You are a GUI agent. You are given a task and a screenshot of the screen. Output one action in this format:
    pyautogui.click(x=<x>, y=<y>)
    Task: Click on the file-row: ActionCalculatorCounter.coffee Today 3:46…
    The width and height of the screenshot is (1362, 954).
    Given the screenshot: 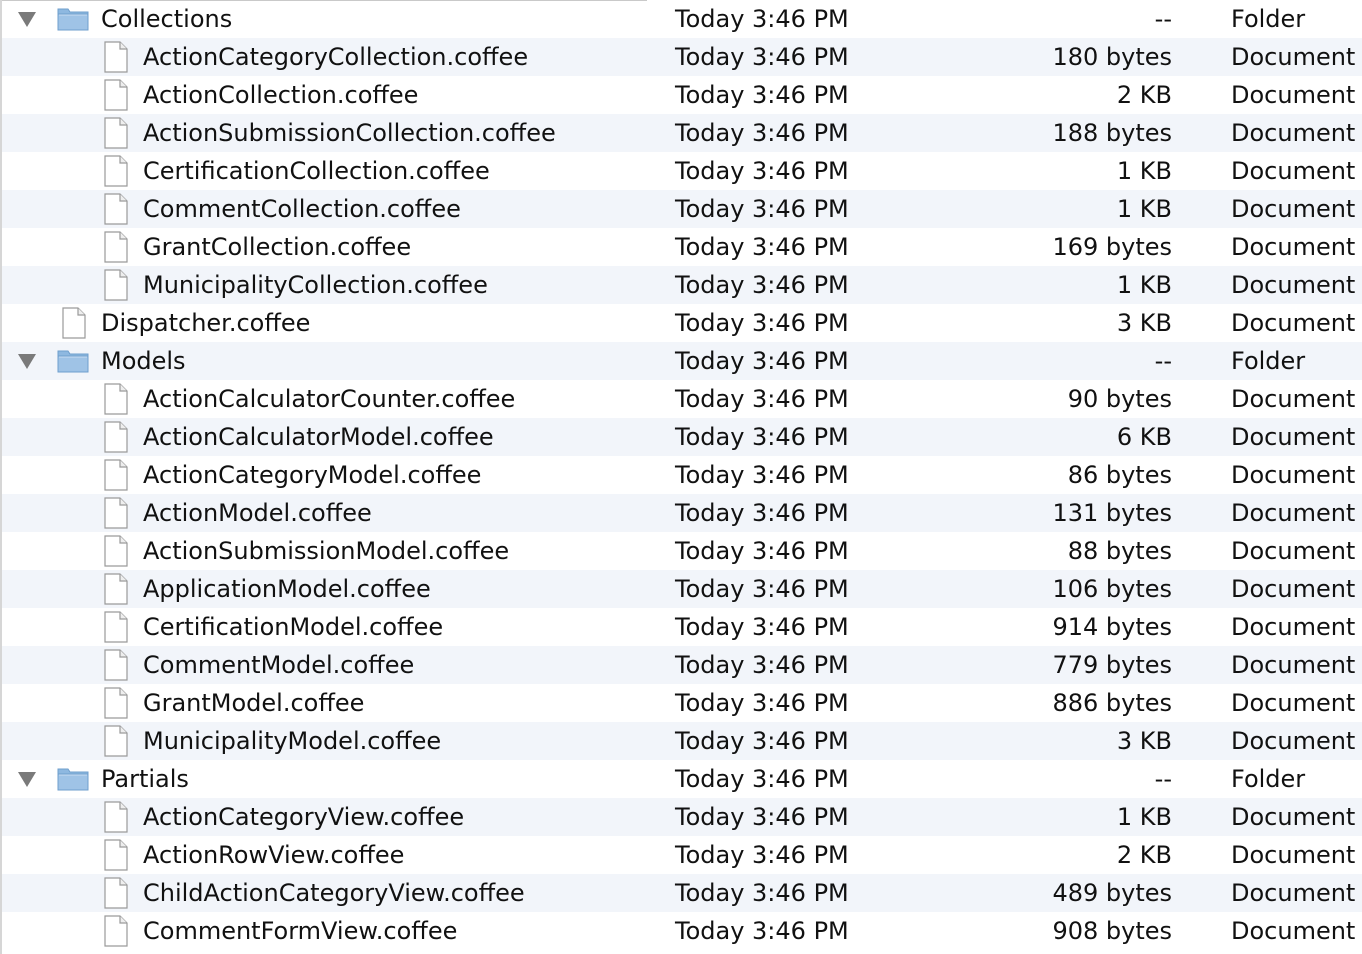 What is the action you would take?
    pyautogui.click(x=682, y=399)
    